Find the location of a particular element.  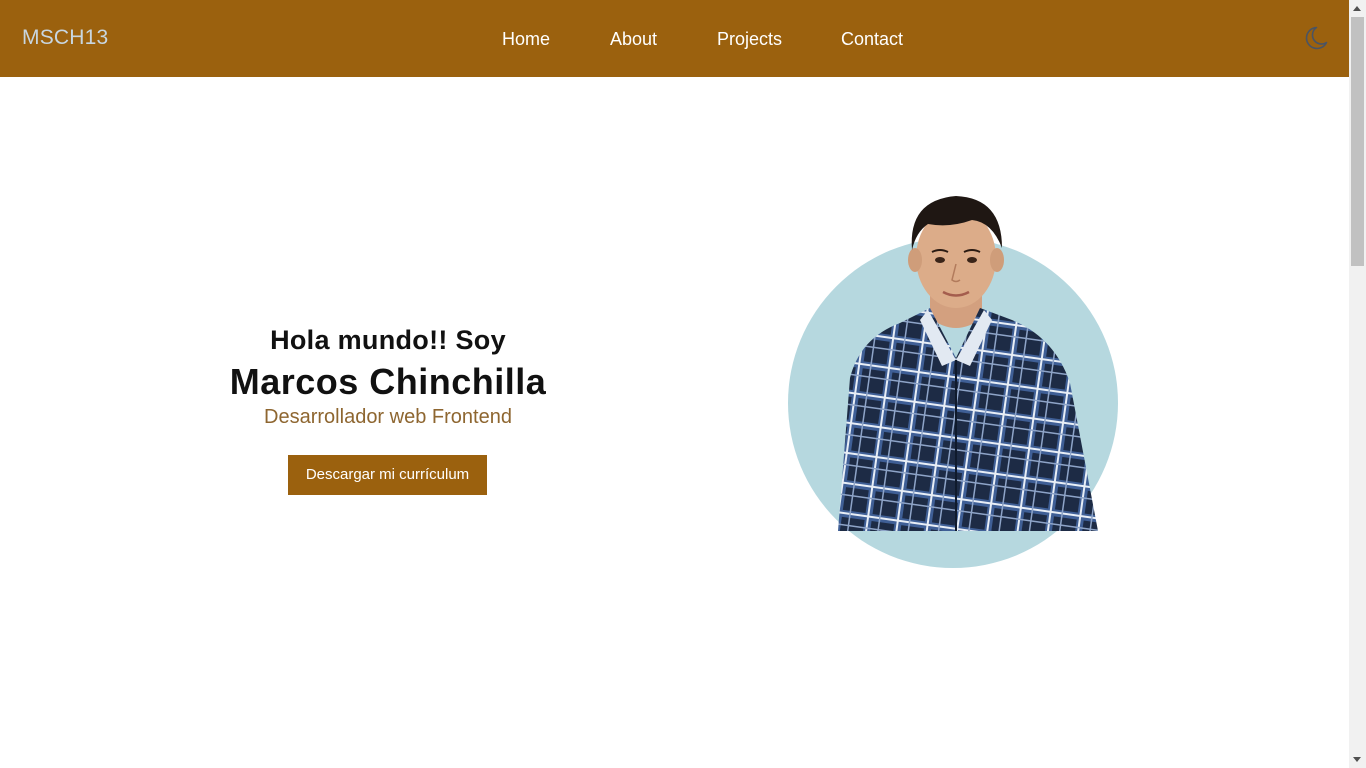

profile-portrait is located at coordinates (953, 382).